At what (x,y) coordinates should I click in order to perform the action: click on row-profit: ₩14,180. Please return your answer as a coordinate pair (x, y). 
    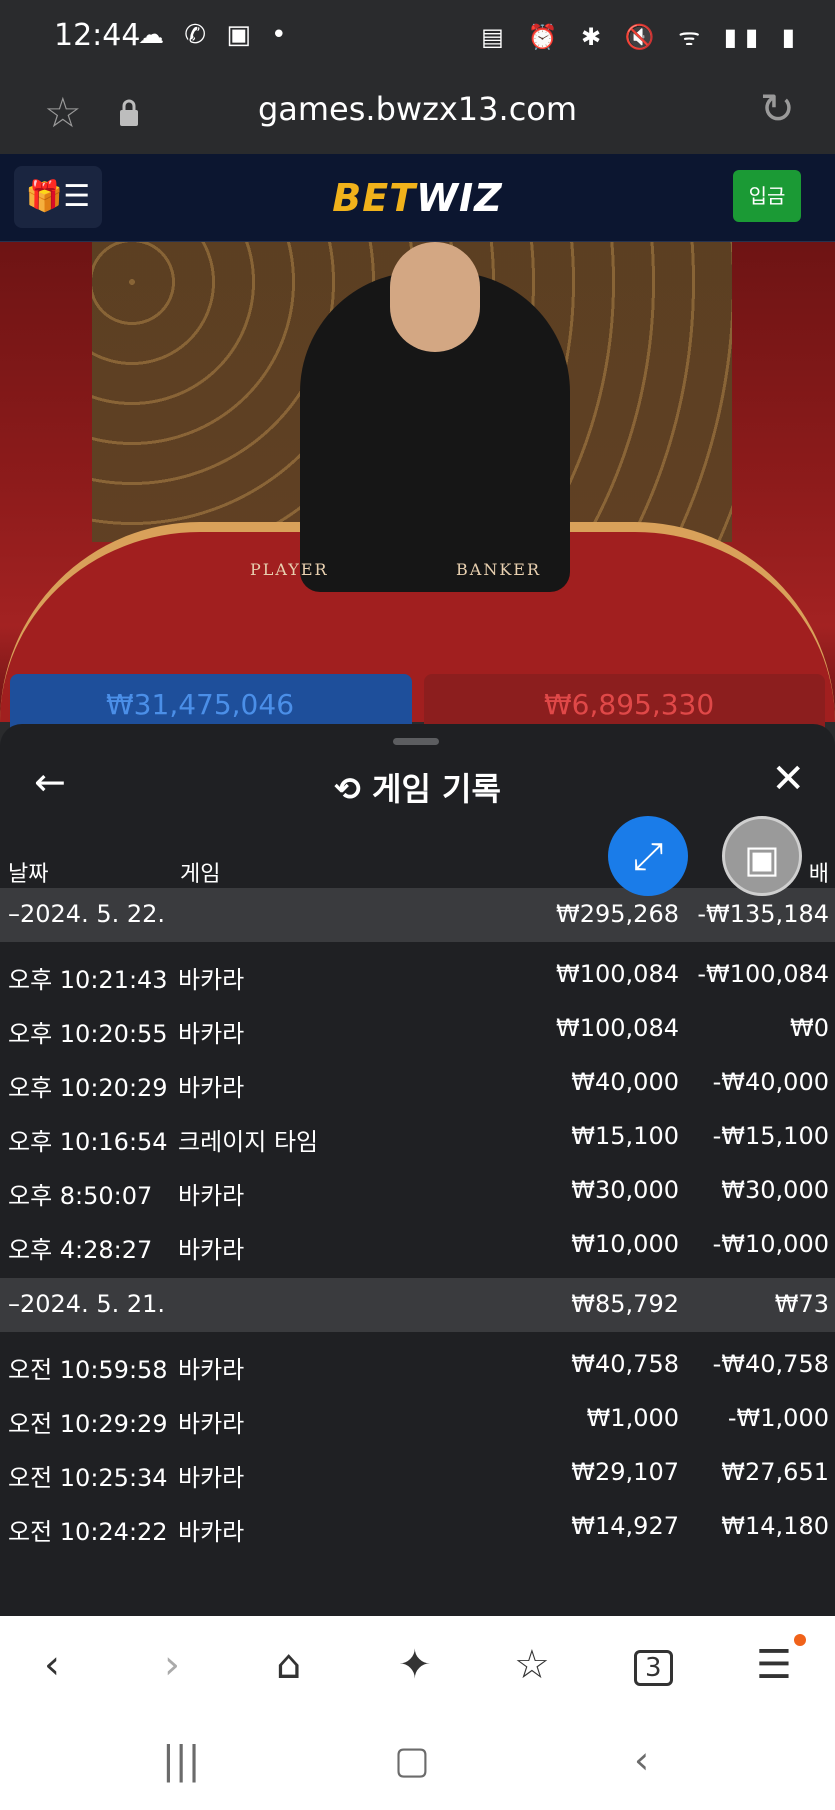
    Looking at the image, I should click on (775, 1526).